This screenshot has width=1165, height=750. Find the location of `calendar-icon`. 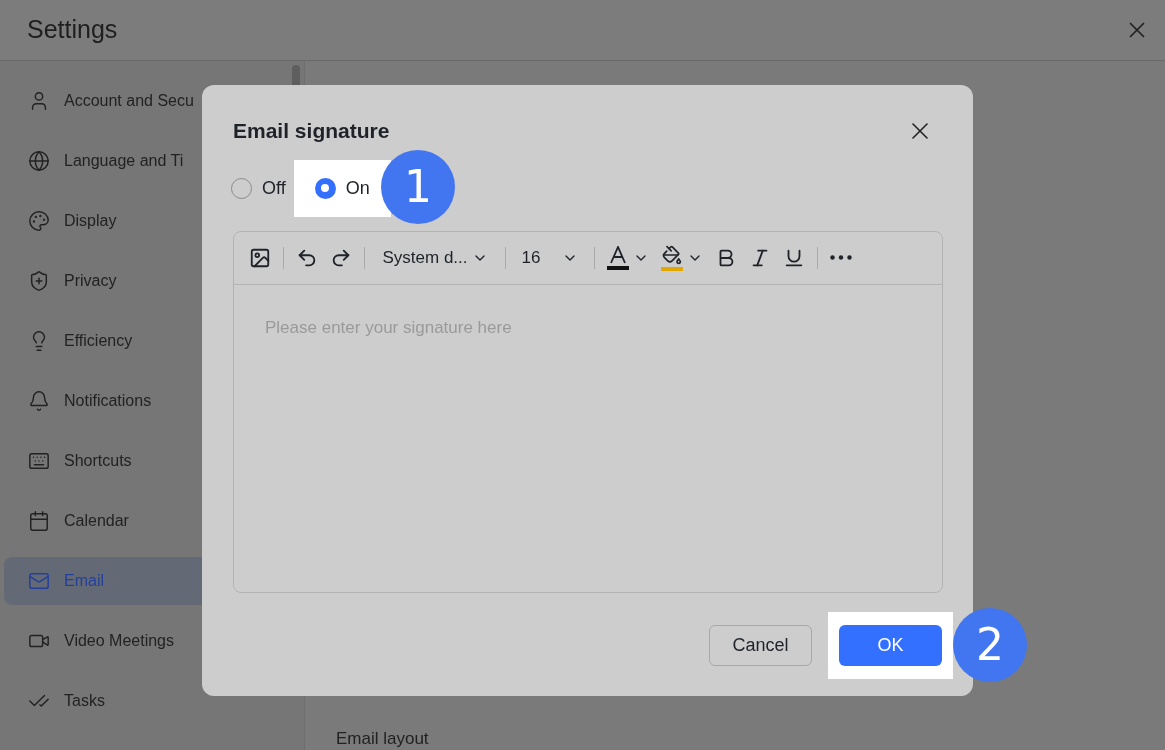

calendar-icon is located at coordinates (39, 521).